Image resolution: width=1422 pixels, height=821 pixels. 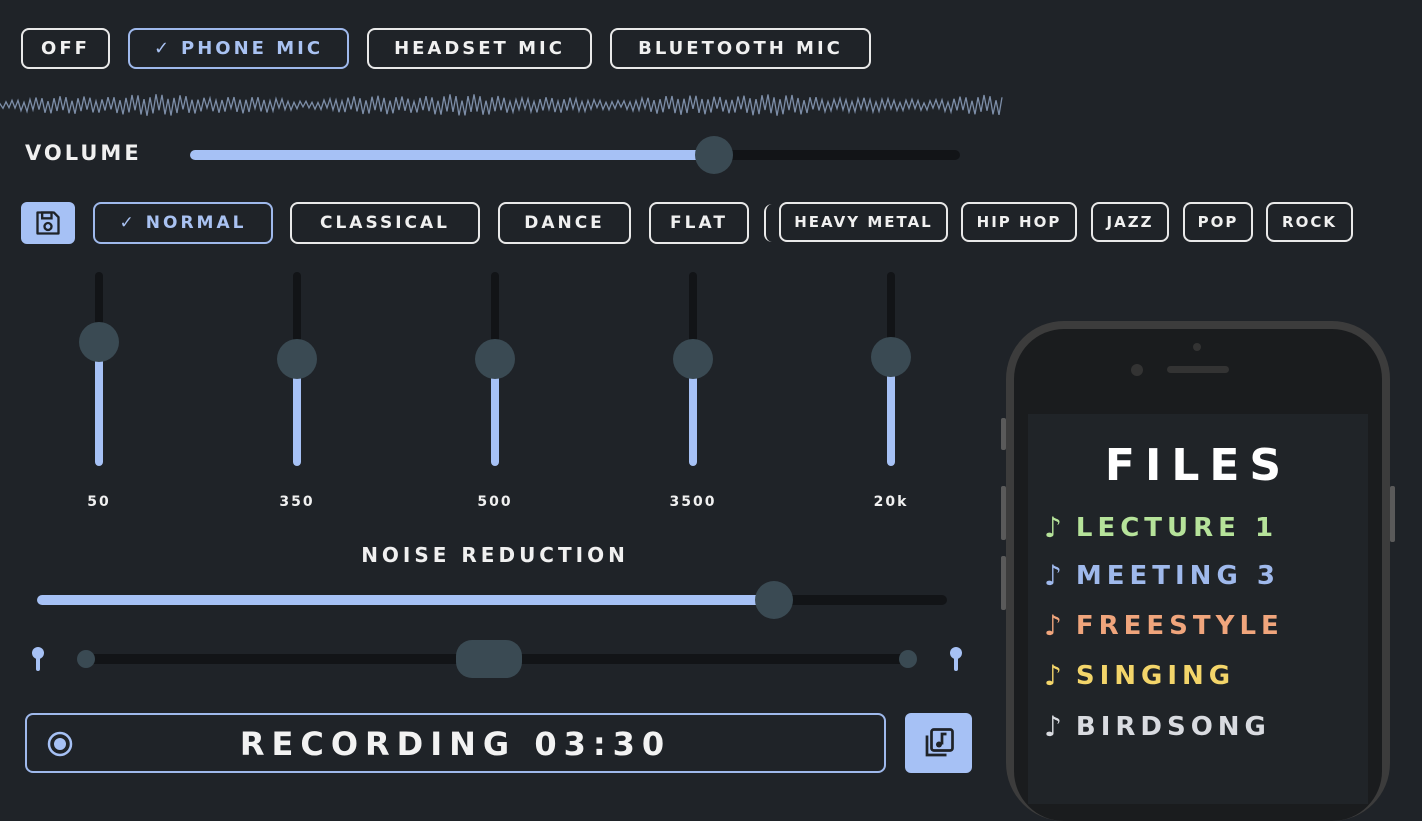 I want to click on phone-mic-button: ✓ PHONE MIC, so click(x=238, y=48).